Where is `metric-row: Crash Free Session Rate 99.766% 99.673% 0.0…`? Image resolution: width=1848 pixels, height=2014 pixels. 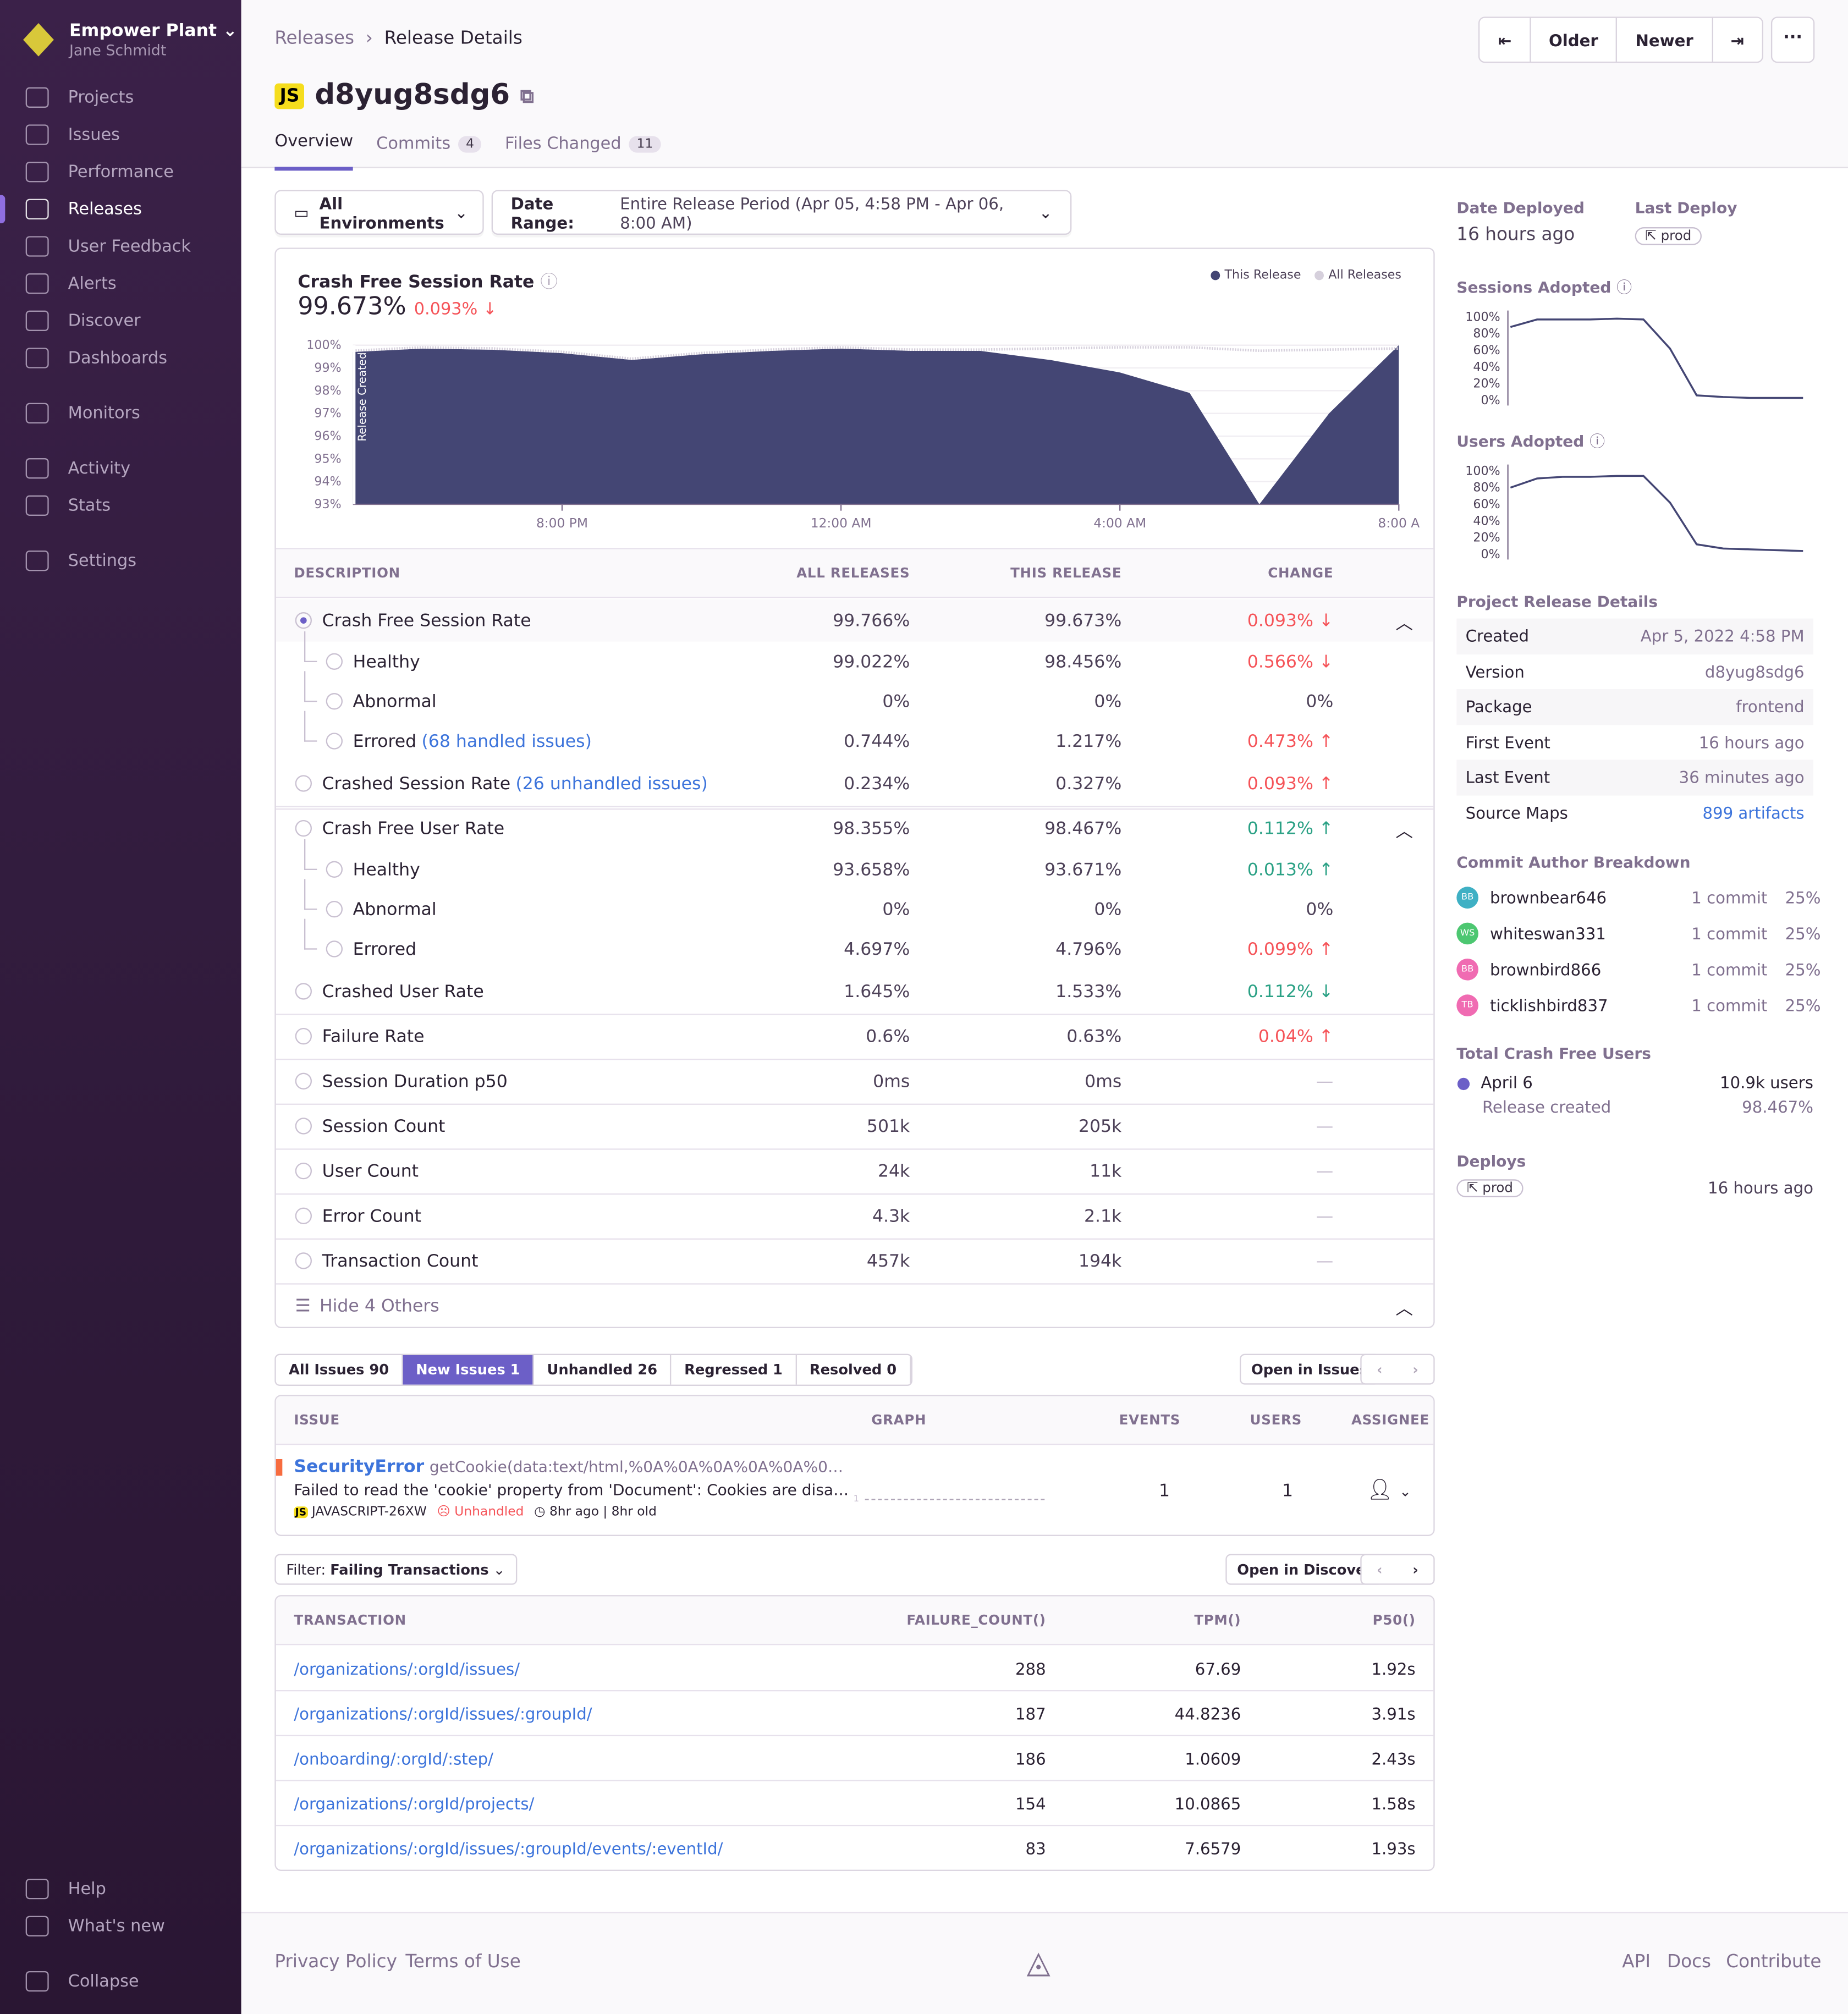 metric-row: Crash Free Session Rate 99.766% 99.673% 0.0… is located at coordinates (855, 620).